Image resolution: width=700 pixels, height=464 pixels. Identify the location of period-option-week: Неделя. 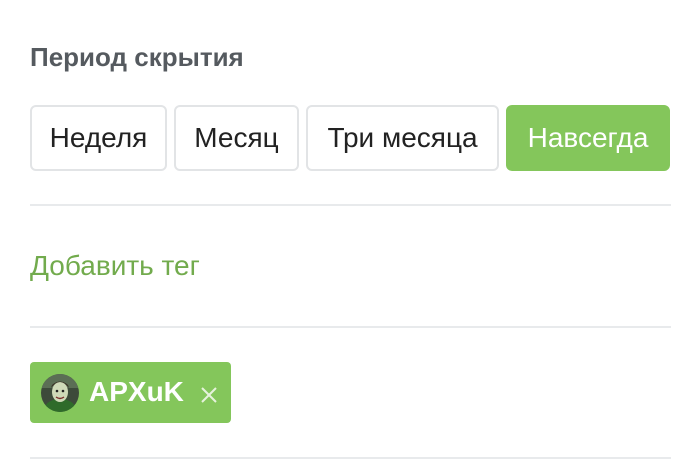
(98, 138).